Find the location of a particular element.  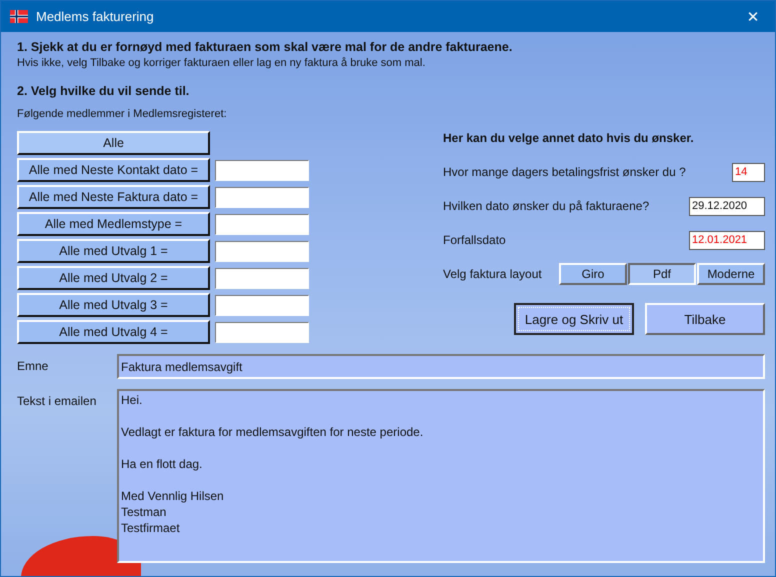

field-label: Velg faktura layout is located at coordinates (492, 274).